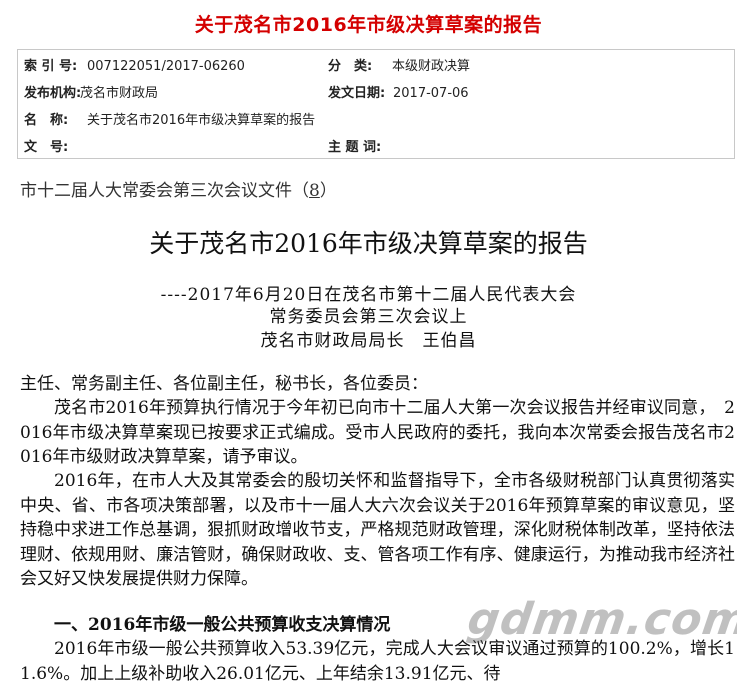 This screenshot has width=737, height=686. Describe the element at coordinates (600, 619) in the screenshot. I see `watermark-logo: gdmm.com` at that location.